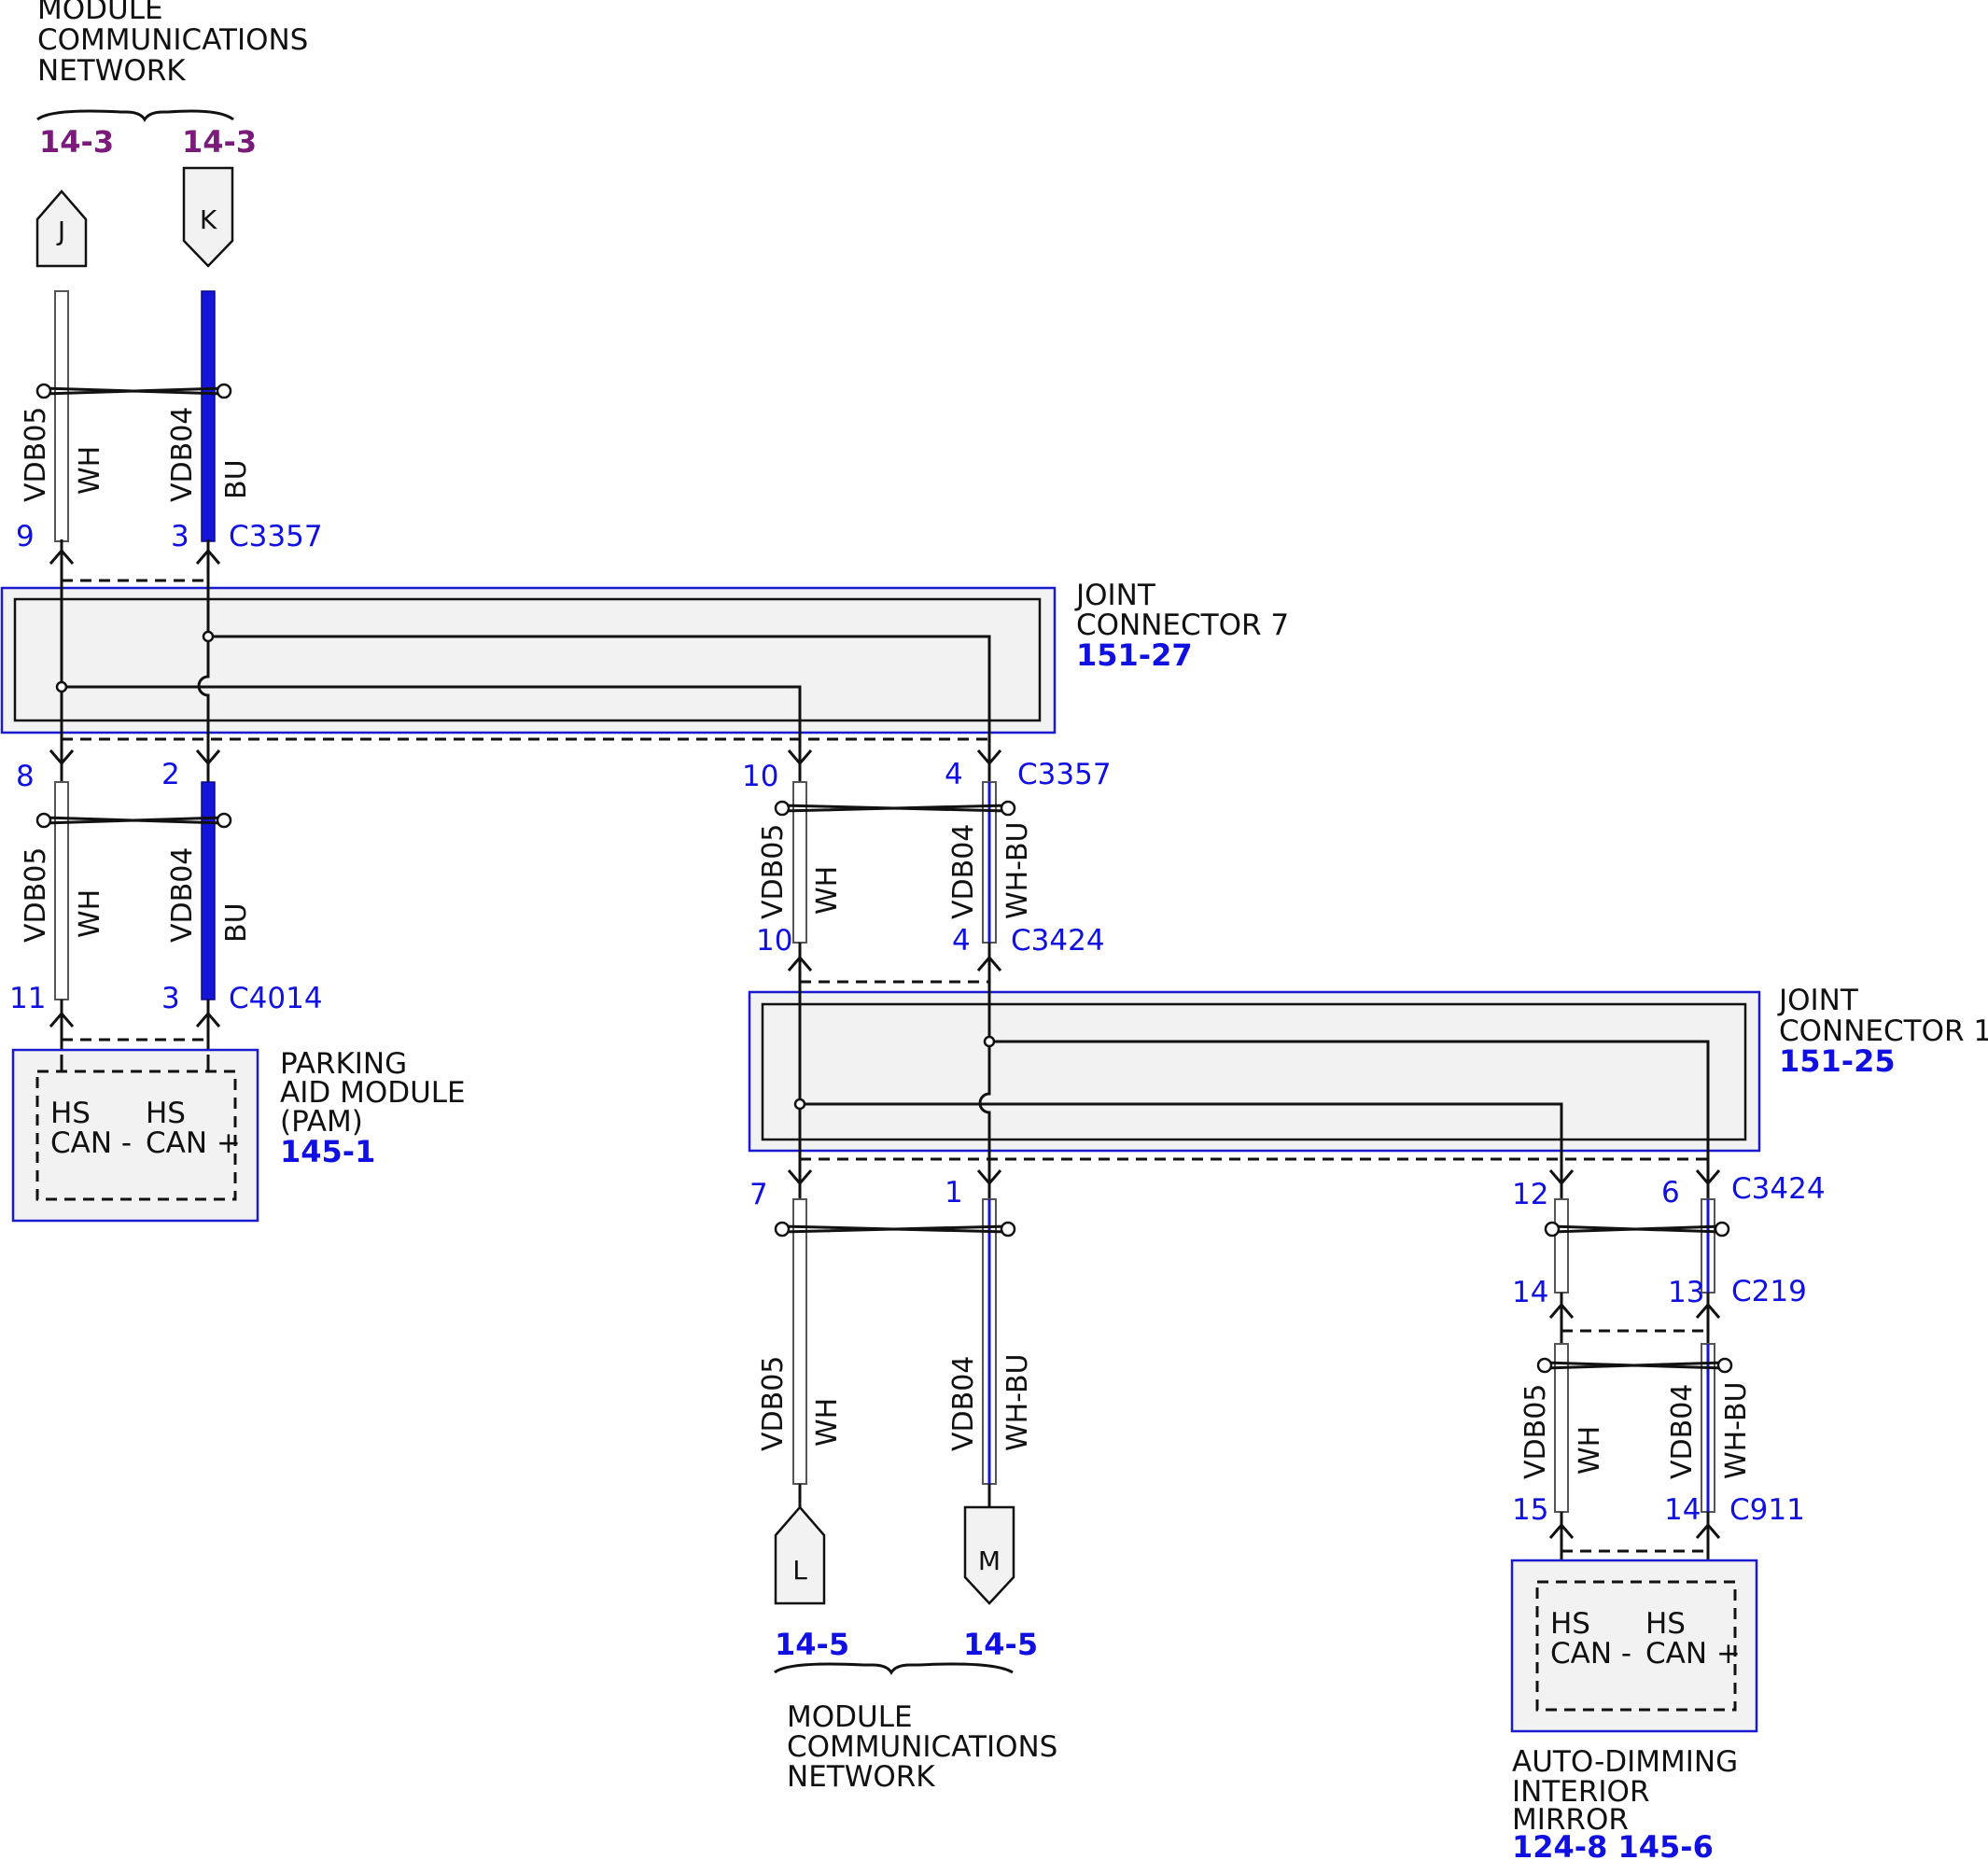 The height and width of the screenshot is (1860, 1988). What do you see at coordinates (61, 890) in the screenshot?
I see `wire-vdb05-wh-pam` at bounding box center [61, 890].